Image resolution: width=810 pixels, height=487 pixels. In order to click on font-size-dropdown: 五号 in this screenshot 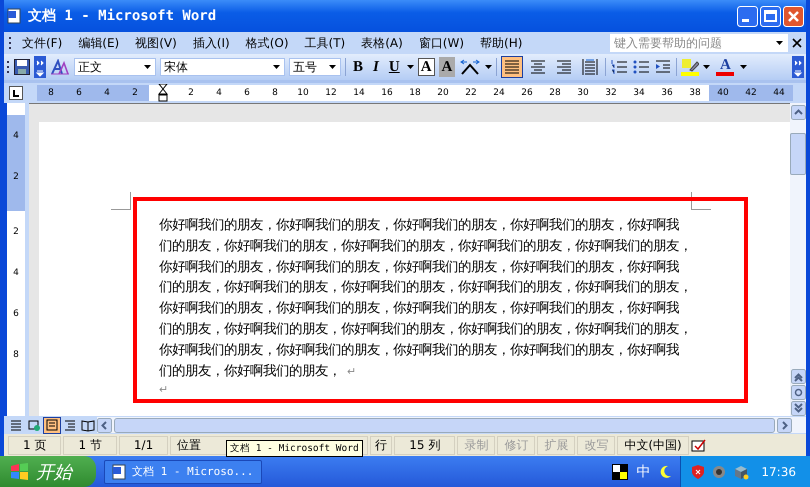, I will do `click(315, 67)`.